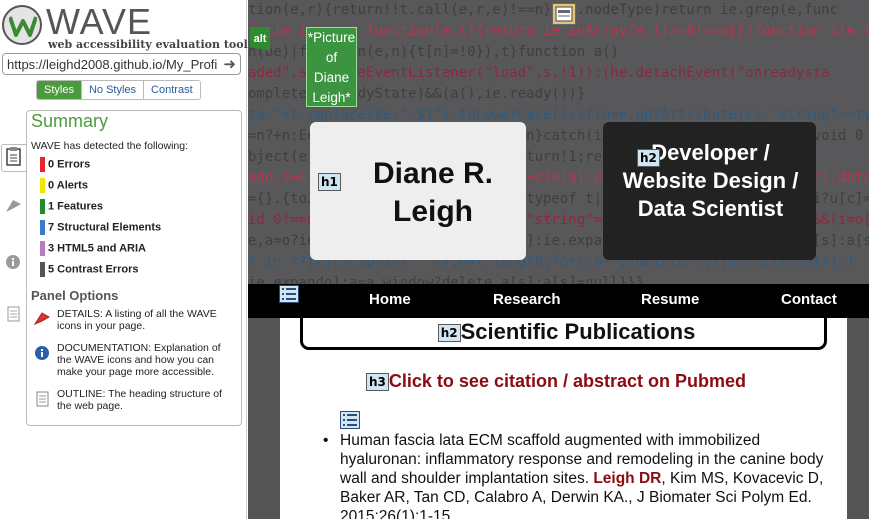 This screenshot has width=869, height=519. I want to click on nav-home: Home, so click(390, 299).